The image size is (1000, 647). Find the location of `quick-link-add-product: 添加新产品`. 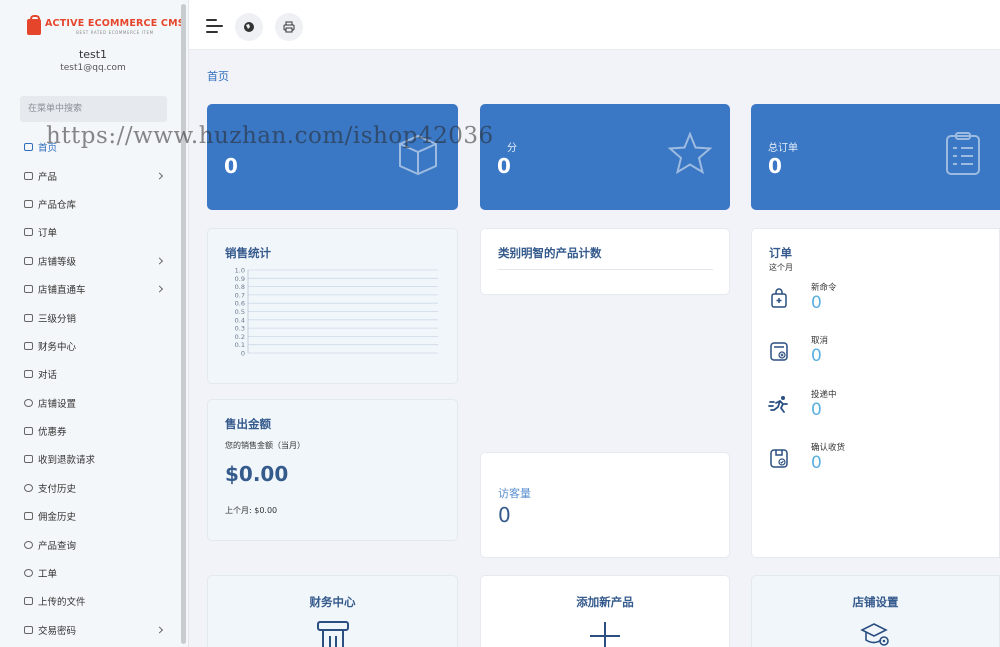

quick-link-add-product: 添加新产品 is located at coordinates (605, 611).